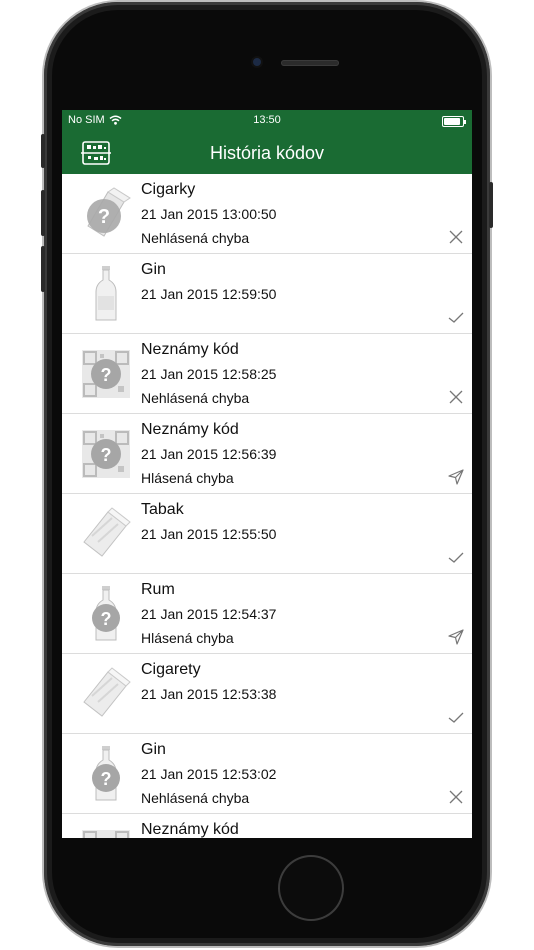  I want to click on history-item-date: 21 Jan 2015 12:56:39, so click(209, 454).